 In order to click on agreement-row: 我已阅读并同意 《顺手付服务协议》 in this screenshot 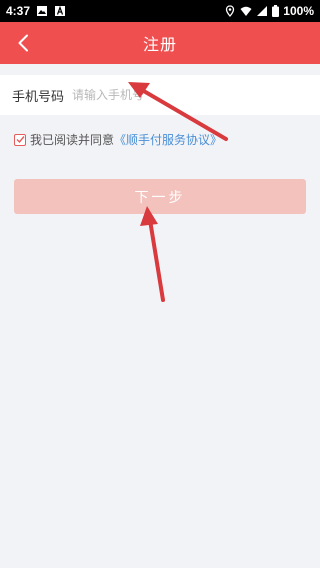, I will do `click(118, 139)`.